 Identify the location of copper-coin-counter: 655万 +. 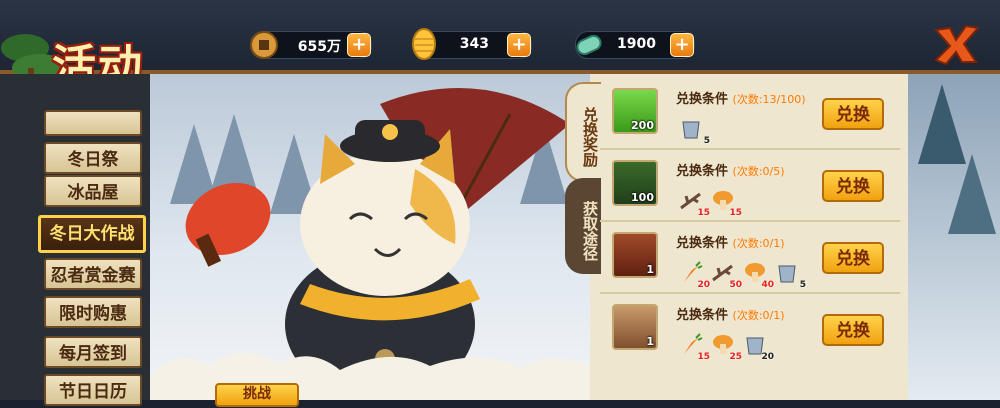
(311, 45).